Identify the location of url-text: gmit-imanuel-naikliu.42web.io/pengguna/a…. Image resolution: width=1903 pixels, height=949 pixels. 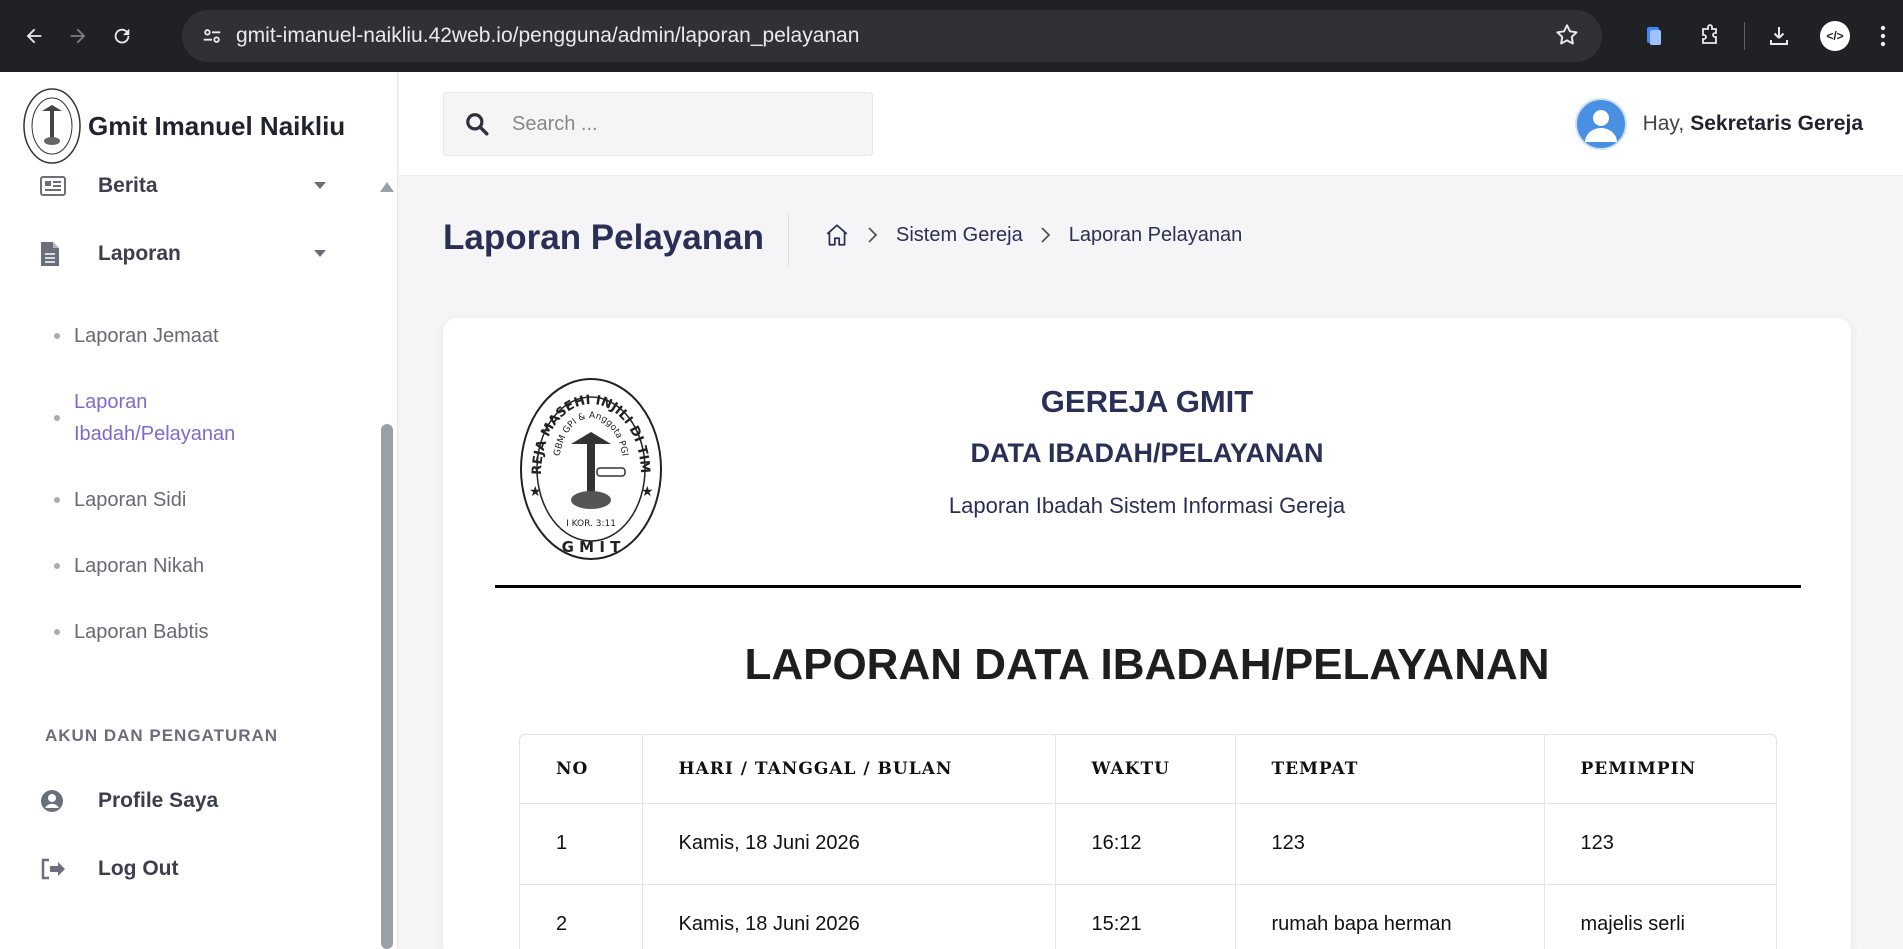
(548, 35).